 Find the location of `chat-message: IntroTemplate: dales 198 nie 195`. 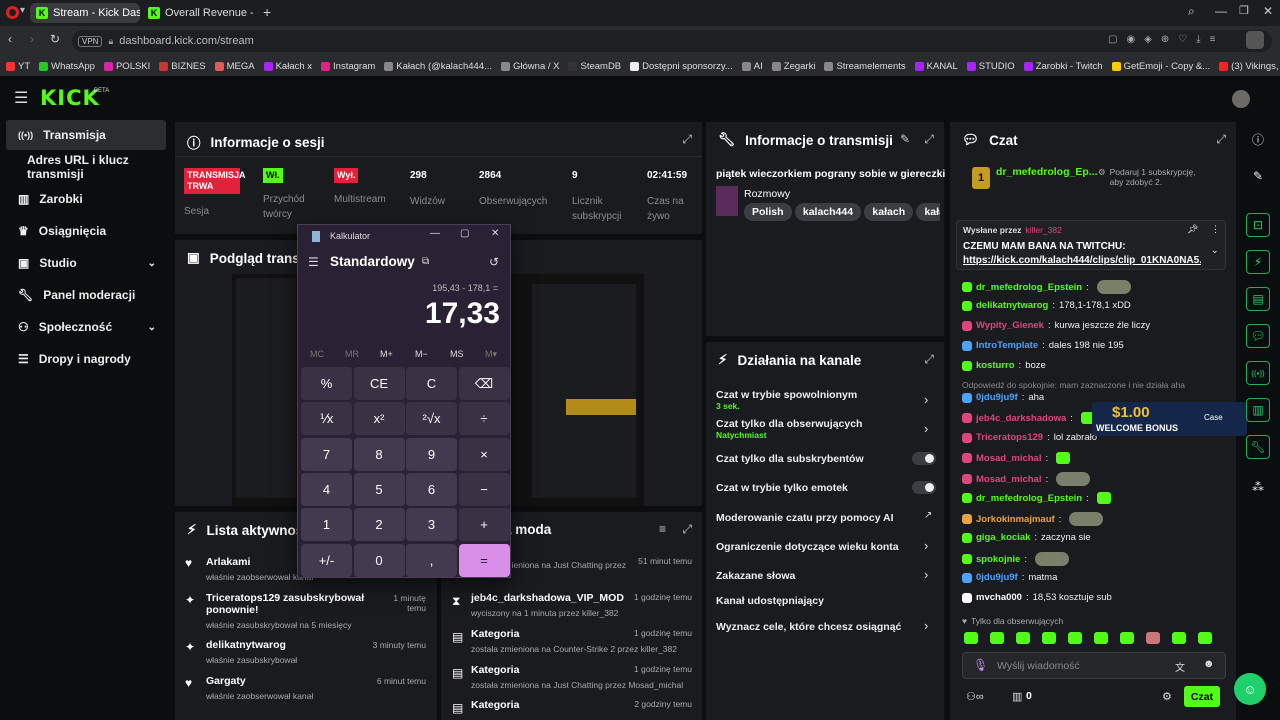

chat-message: IntroTemplate: dales 198 nie 195 is located at coordinates (1043, 345).